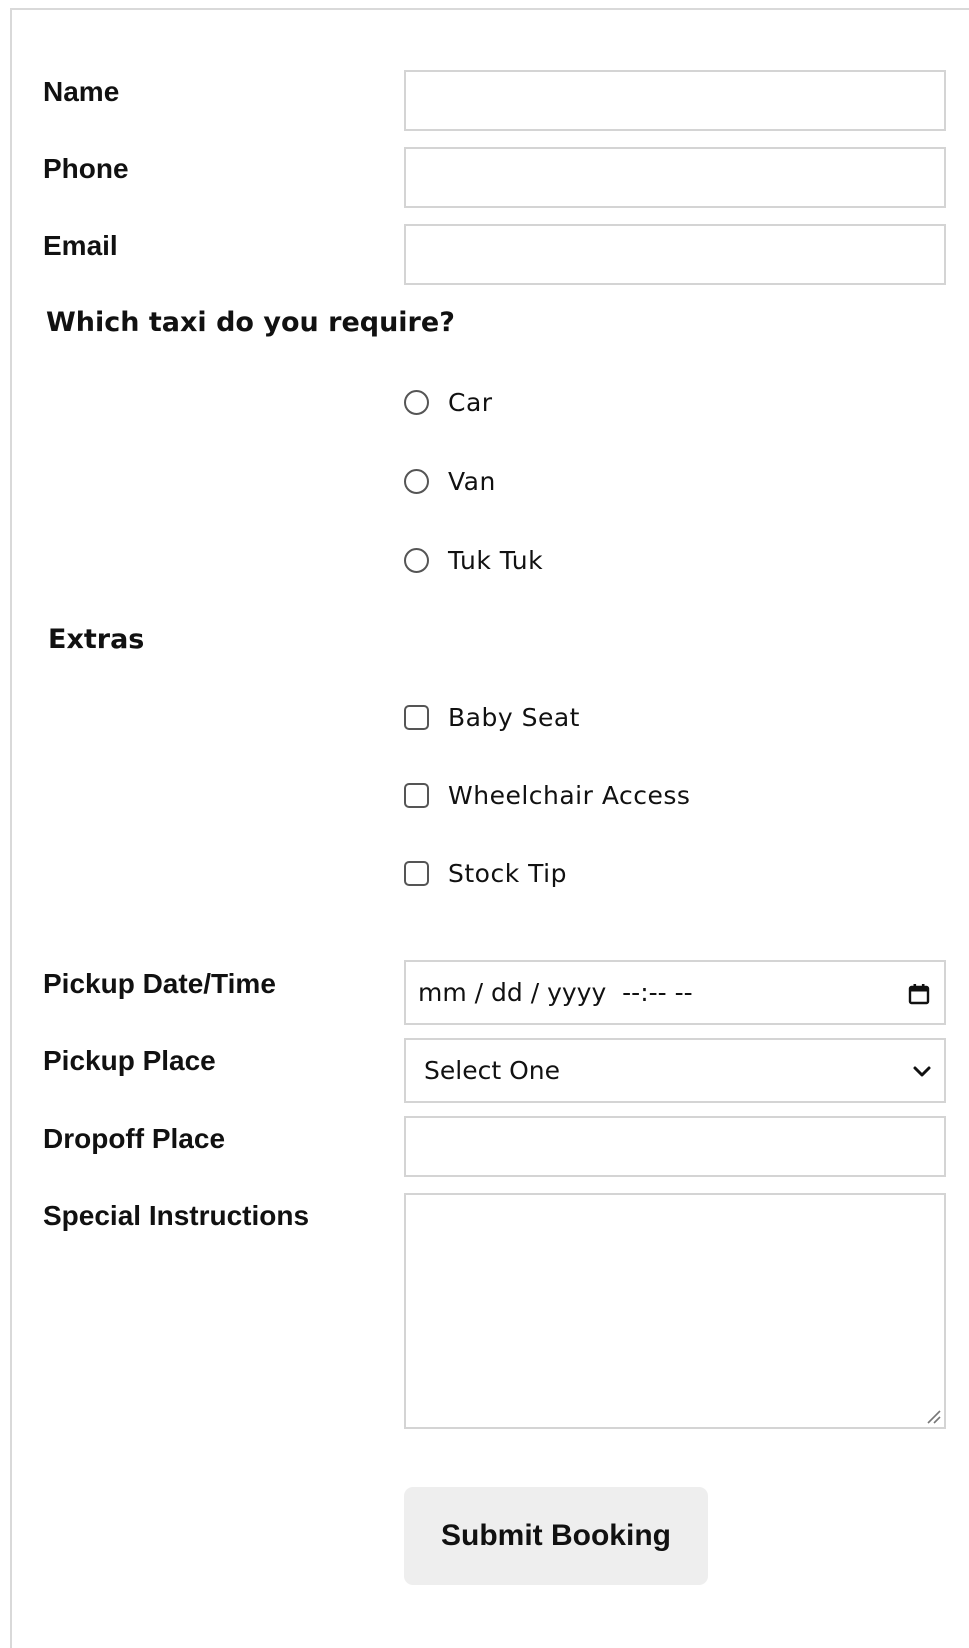 The image size is (969, 1648). Describe the element at coordinates (922, 1070) in the screenshot. I see `chevron-down-icon` at that location.